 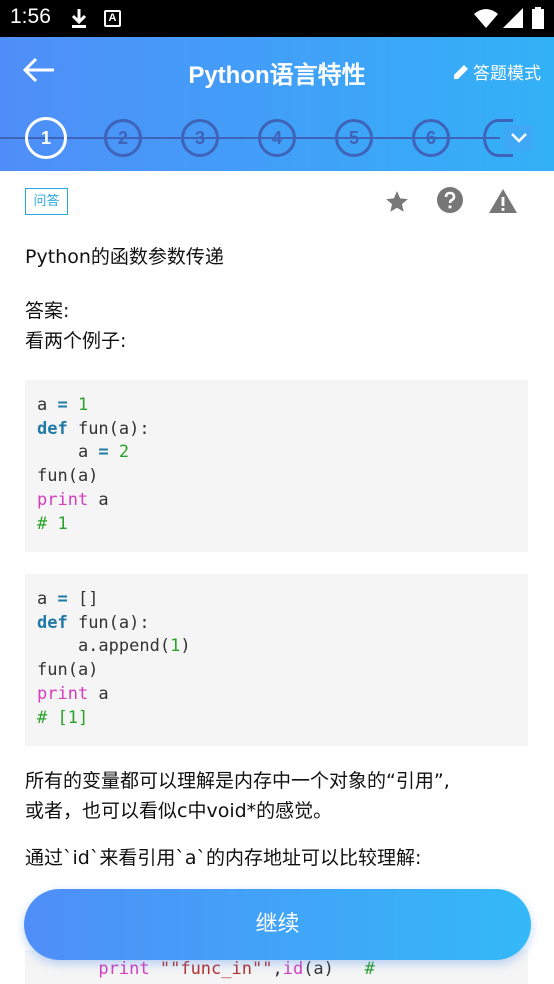 What do you see at coordinates (83, 452) in the screenshot?
I see `code-line: a = 2` at bounding box center [83, 452].